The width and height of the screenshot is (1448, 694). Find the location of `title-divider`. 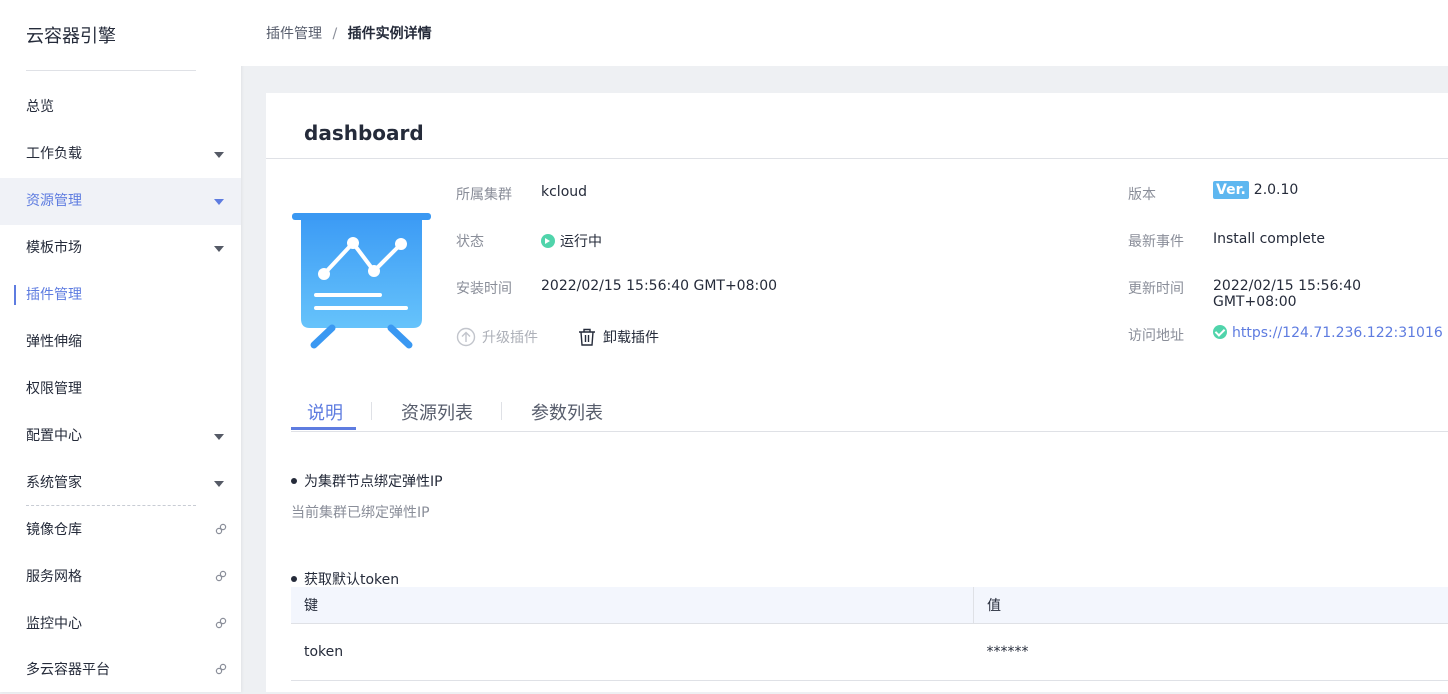

title-divider is located at coordinates (857, 158).